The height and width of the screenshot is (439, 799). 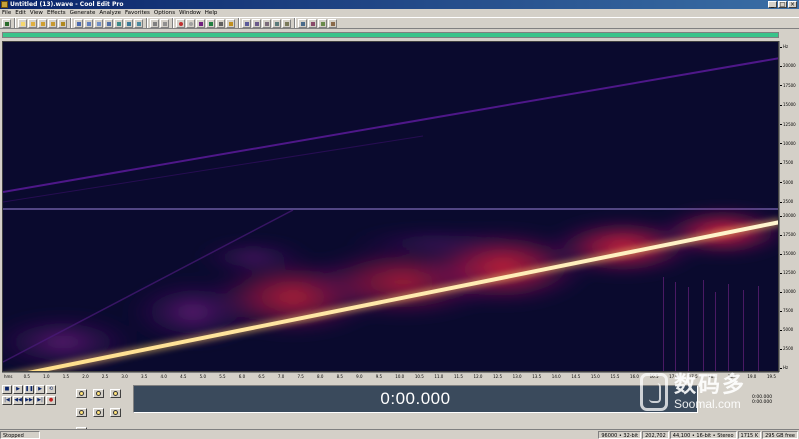 What do you see at coordinates (230, 23) in the screenshot?
I see `marker-button` at bounding box center [230, 23].